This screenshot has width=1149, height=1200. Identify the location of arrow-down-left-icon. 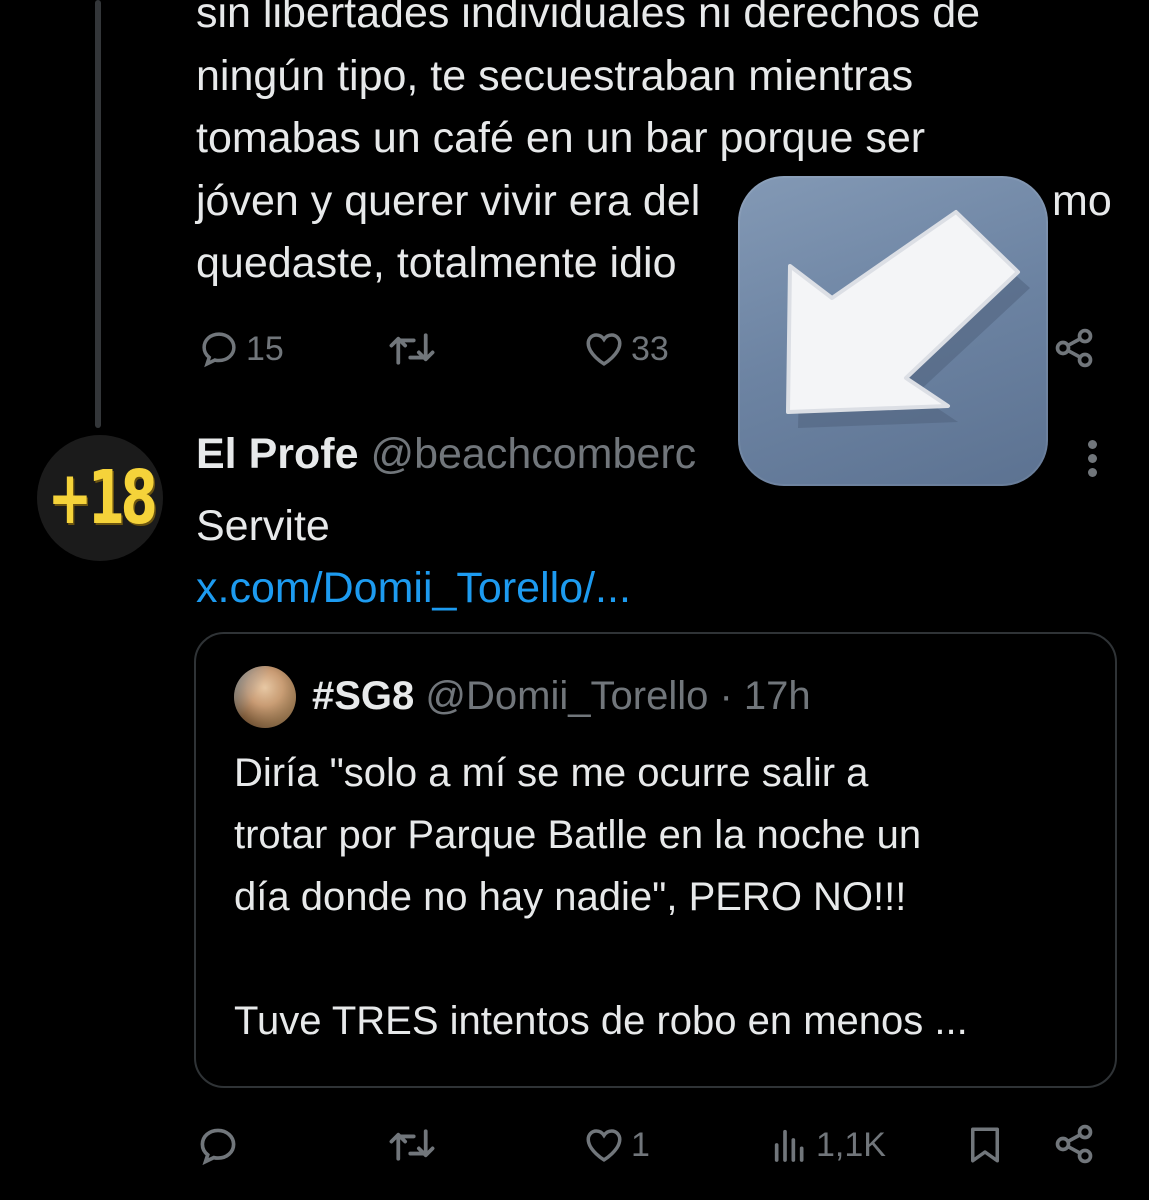
(908, 319).